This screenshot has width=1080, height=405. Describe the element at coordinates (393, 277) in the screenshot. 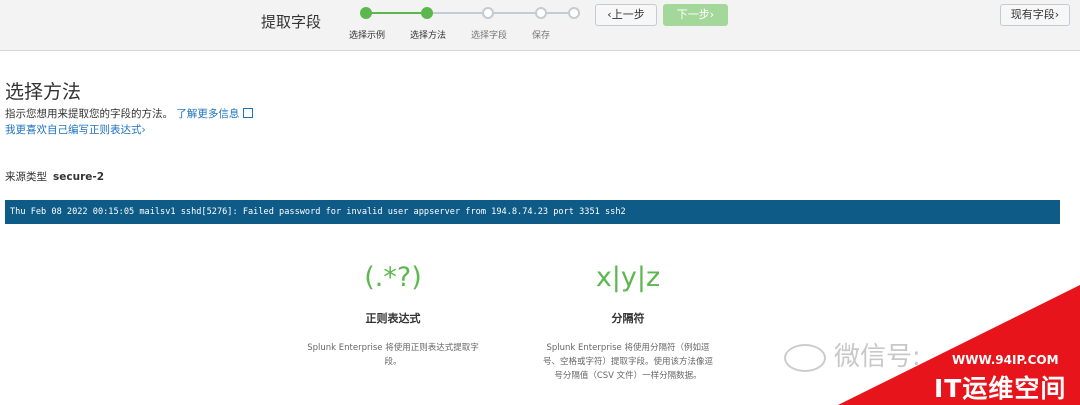

I see `regex-icon: (.*?)` at that location.